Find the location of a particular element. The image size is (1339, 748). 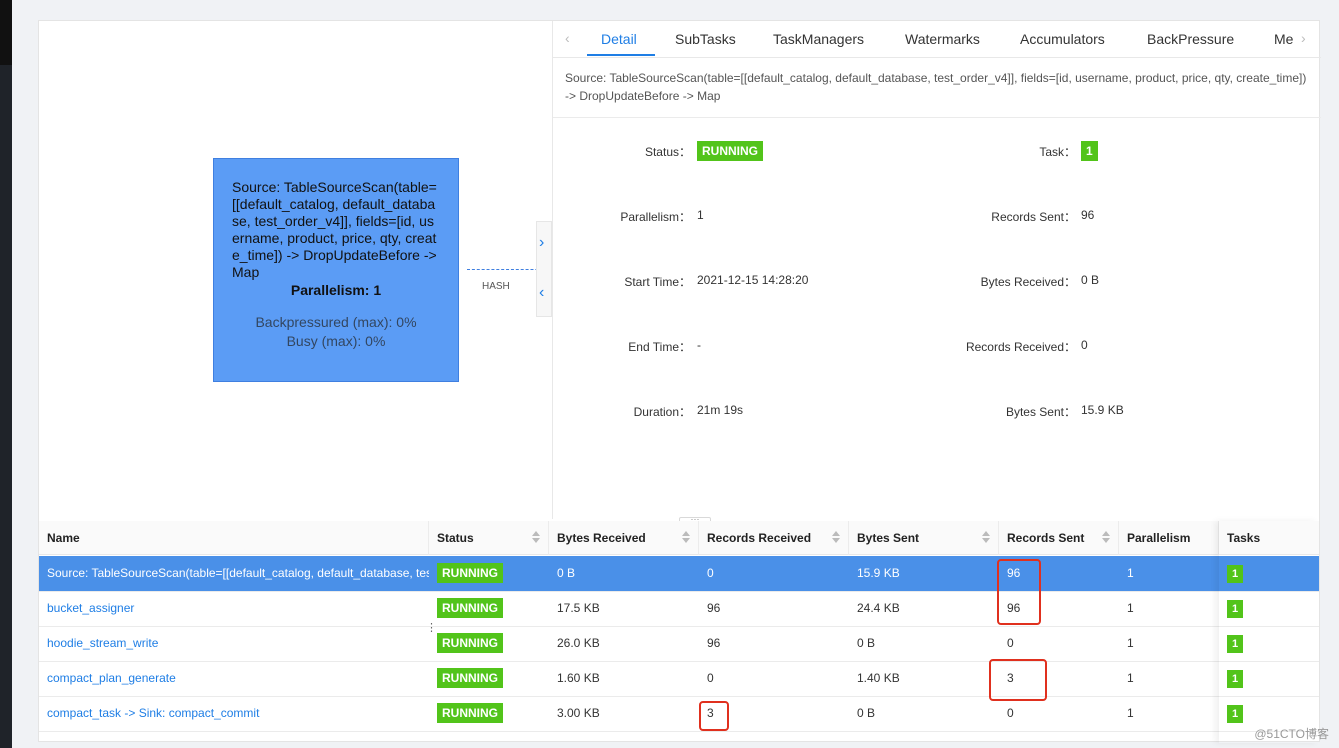

field-bytes-received-label: Bytes Received： is located at coordinates (1028, 282).